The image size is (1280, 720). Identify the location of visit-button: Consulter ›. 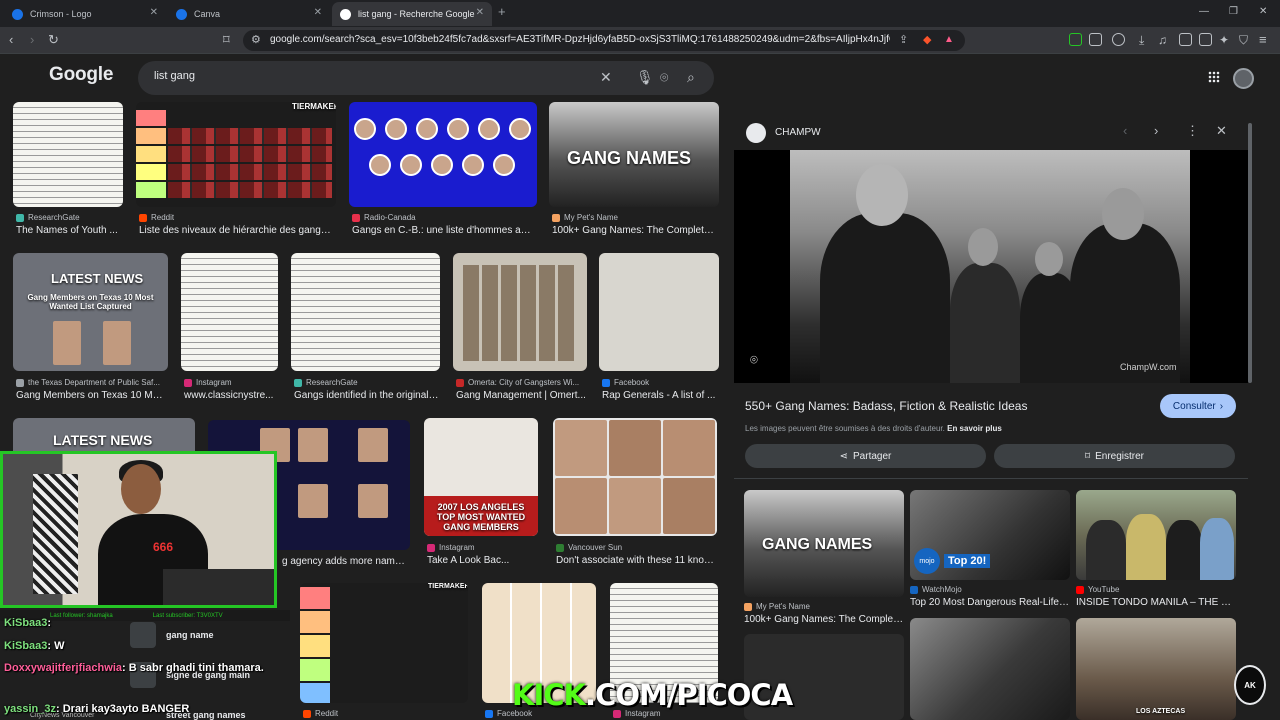
(1198, 406).